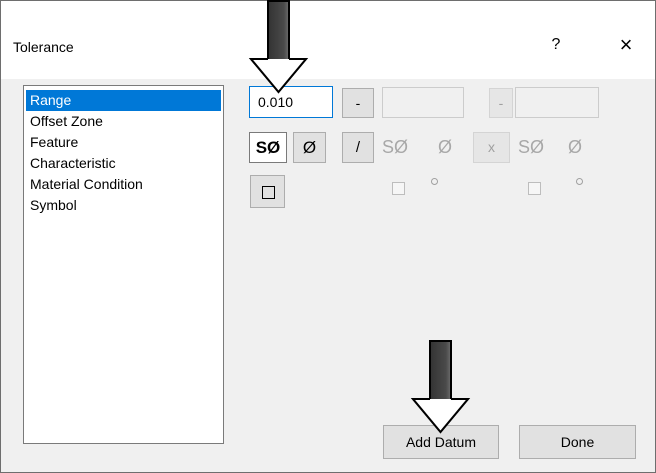  Describe the element at coordinates (423, 102) in the screenshot. I see `range-upper-input` at that location.